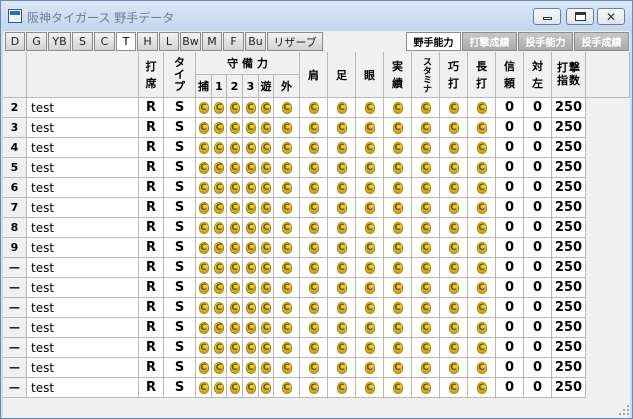 The image size is (633, 419). I want to click on row-number: 9, so click(15, 248).